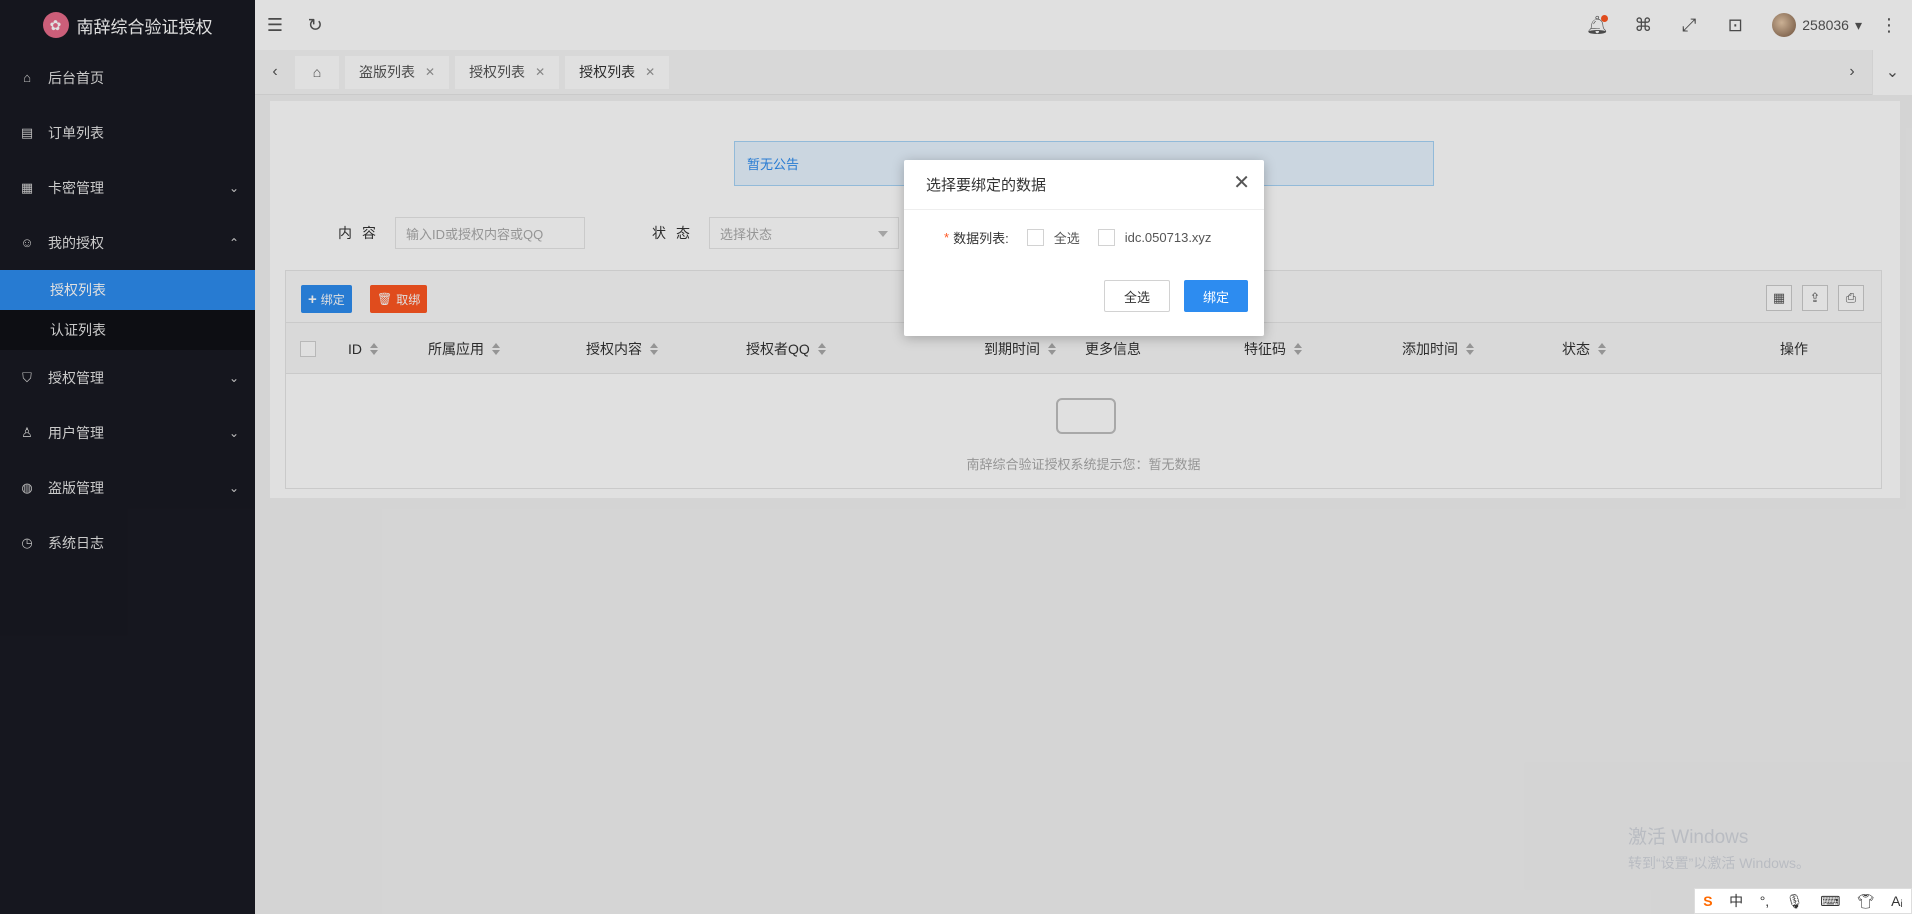  I want to click on skin-icon: 👕︎, so click(1866, 901).